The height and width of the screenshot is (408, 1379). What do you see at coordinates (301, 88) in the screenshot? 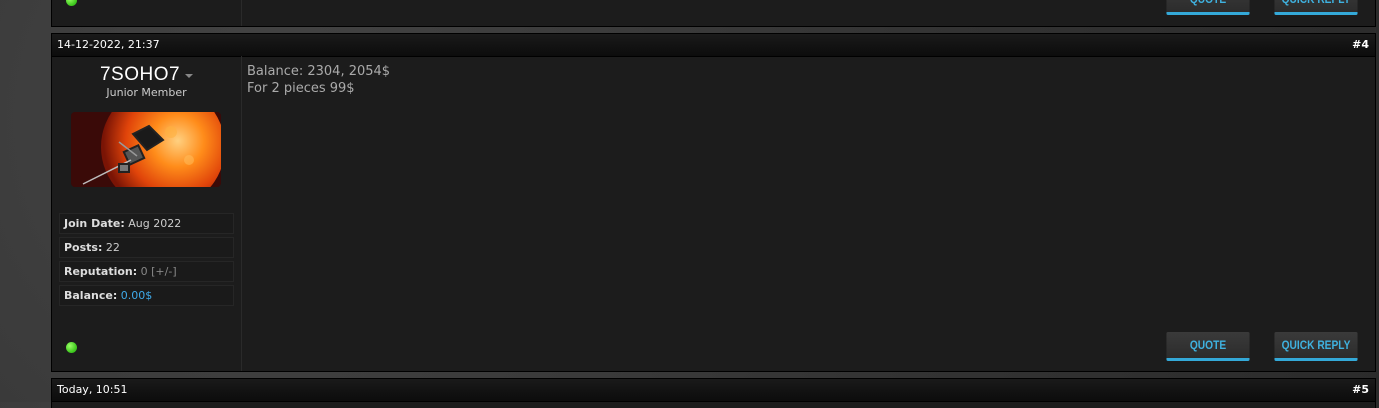
I see `message-line: For 2 pieces 99$` at bounding box center [301, 88].